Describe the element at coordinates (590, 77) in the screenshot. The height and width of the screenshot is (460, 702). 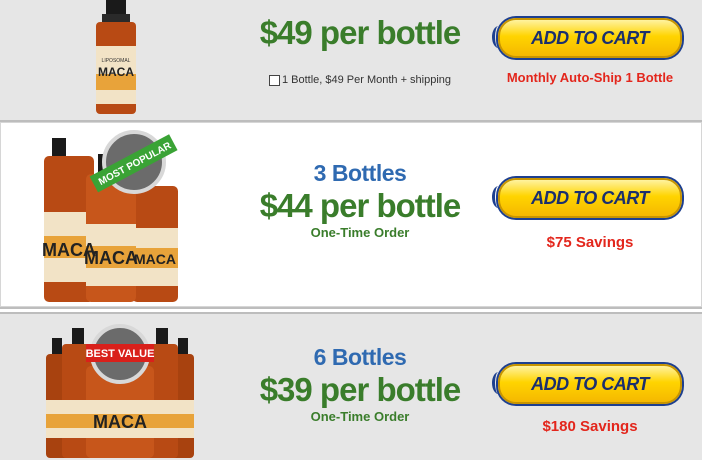
I see `autoship-note: Monthly Auto-Ship 1 Bottle` at that location.